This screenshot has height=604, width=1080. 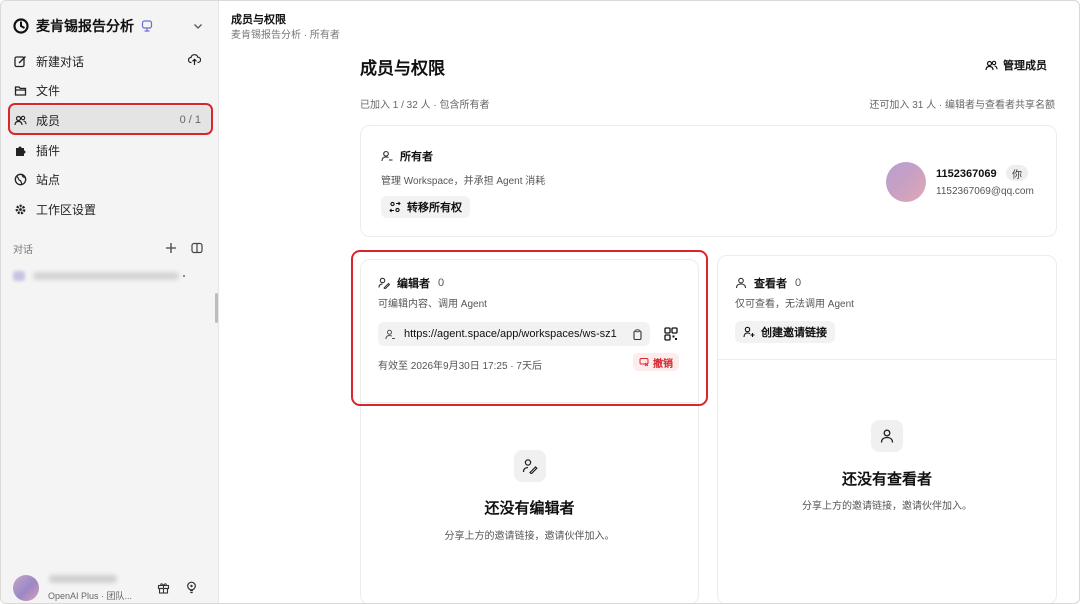 What do you see at coordinates (48, 179) in the screenshot?
I see `sidebar-item-label: 站点` at bounding box center [48, 179].